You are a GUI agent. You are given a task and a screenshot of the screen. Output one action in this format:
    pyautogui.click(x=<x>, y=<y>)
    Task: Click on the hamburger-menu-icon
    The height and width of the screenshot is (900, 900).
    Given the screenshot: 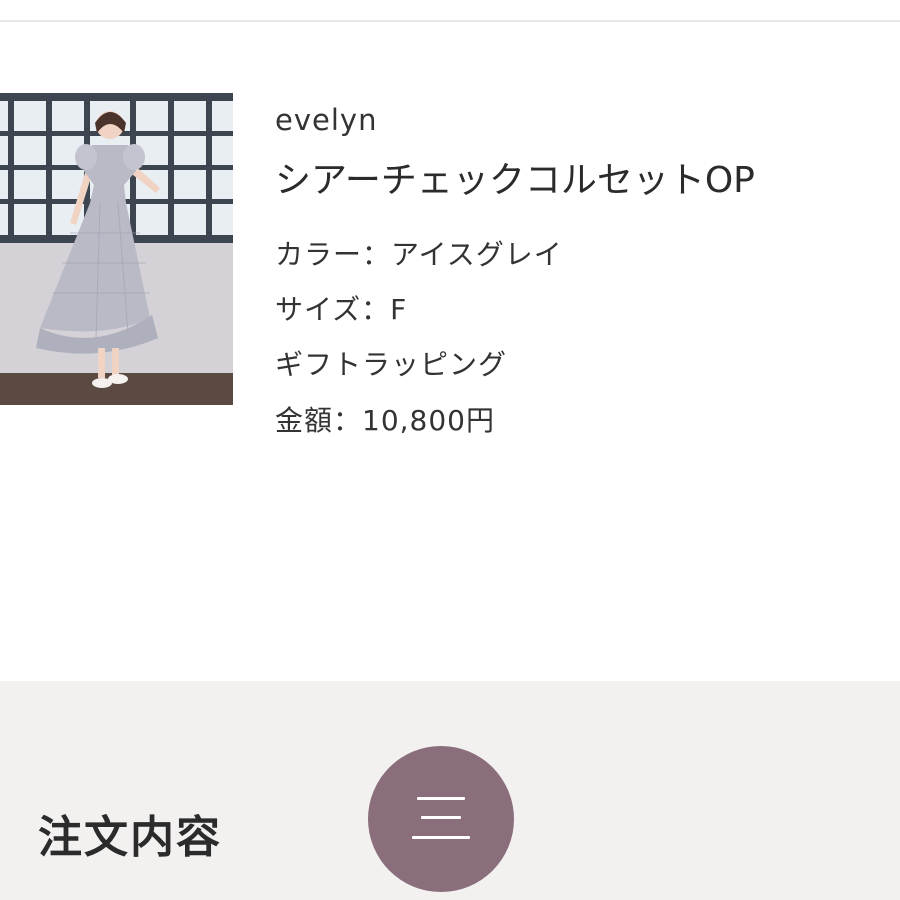 What is the action you would take?
    pyautogui.click(x=441, y=819)
    